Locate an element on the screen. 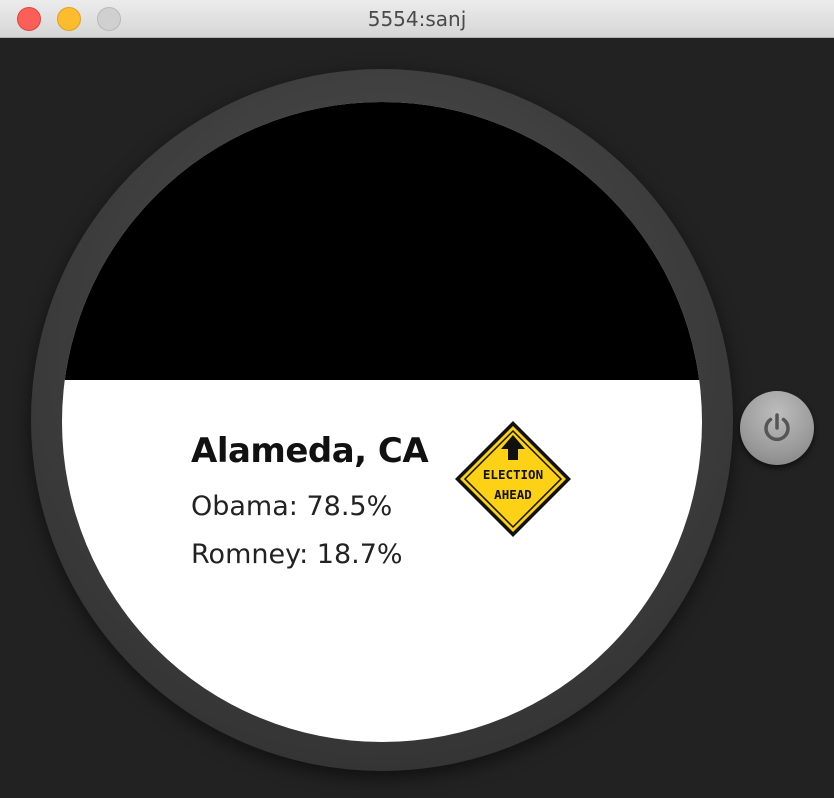 Image resolution: width=834 pixels, height=798 pixels. election-ahead-sign-icon: ELECTION AHEAD is located at coordinates (513, 479).